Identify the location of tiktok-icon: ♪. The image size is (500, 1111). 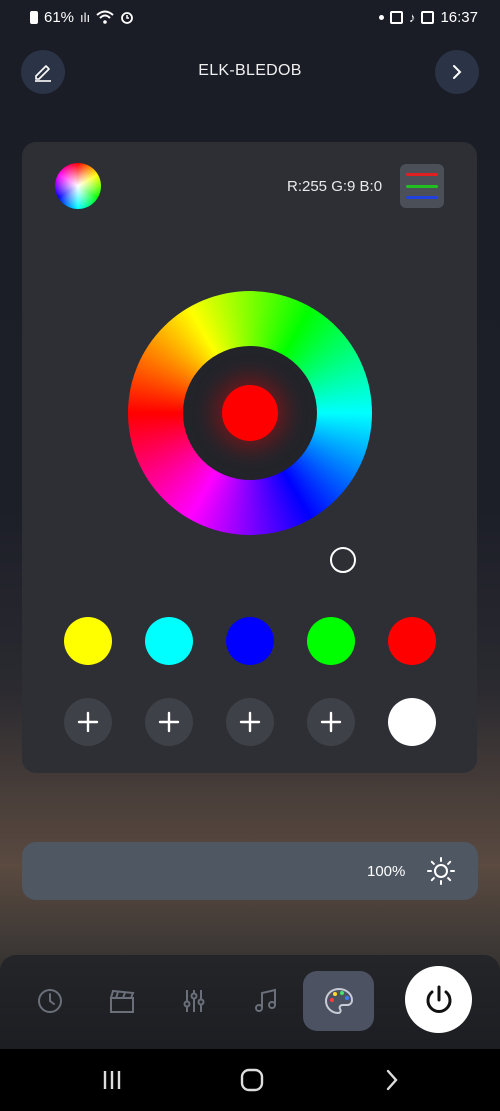
(412, 17).